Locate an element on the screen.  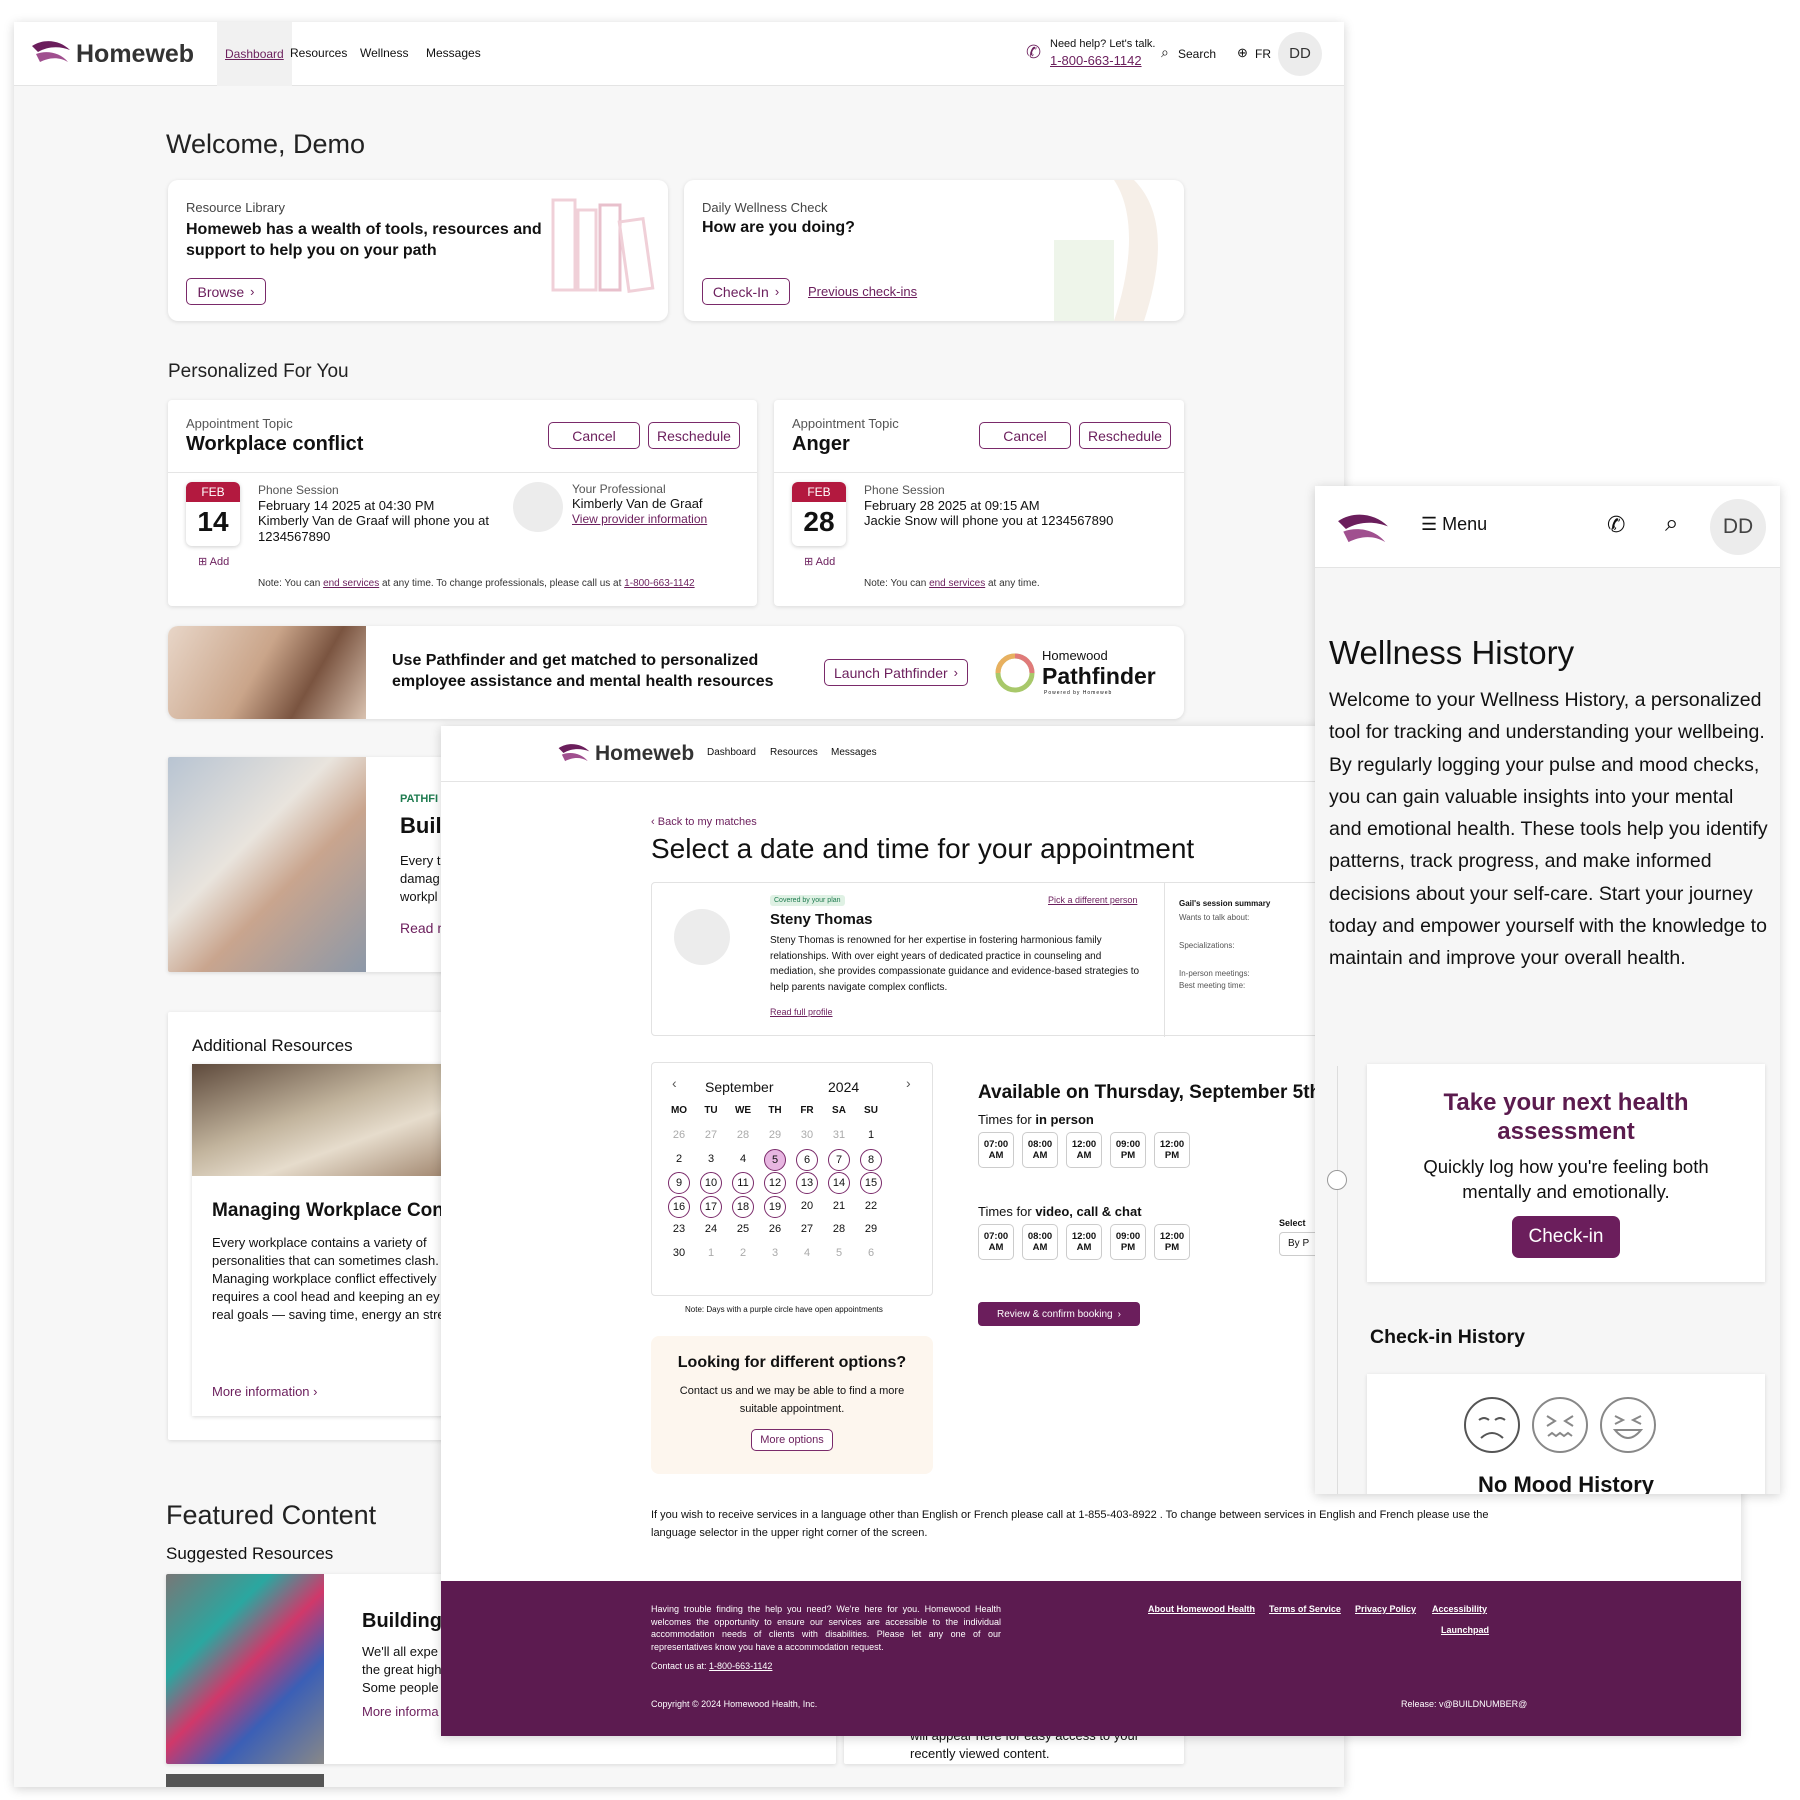
article-title: Buil is located at coordinates (421, 825).